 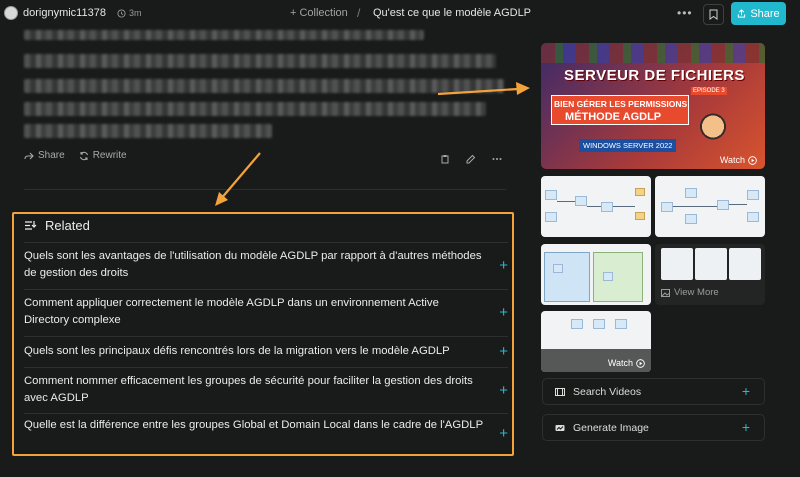 What do you see at coordinates (696, 292) in the screenshot?
I see `view-more-text: View More` at bounding box center [696, 292].